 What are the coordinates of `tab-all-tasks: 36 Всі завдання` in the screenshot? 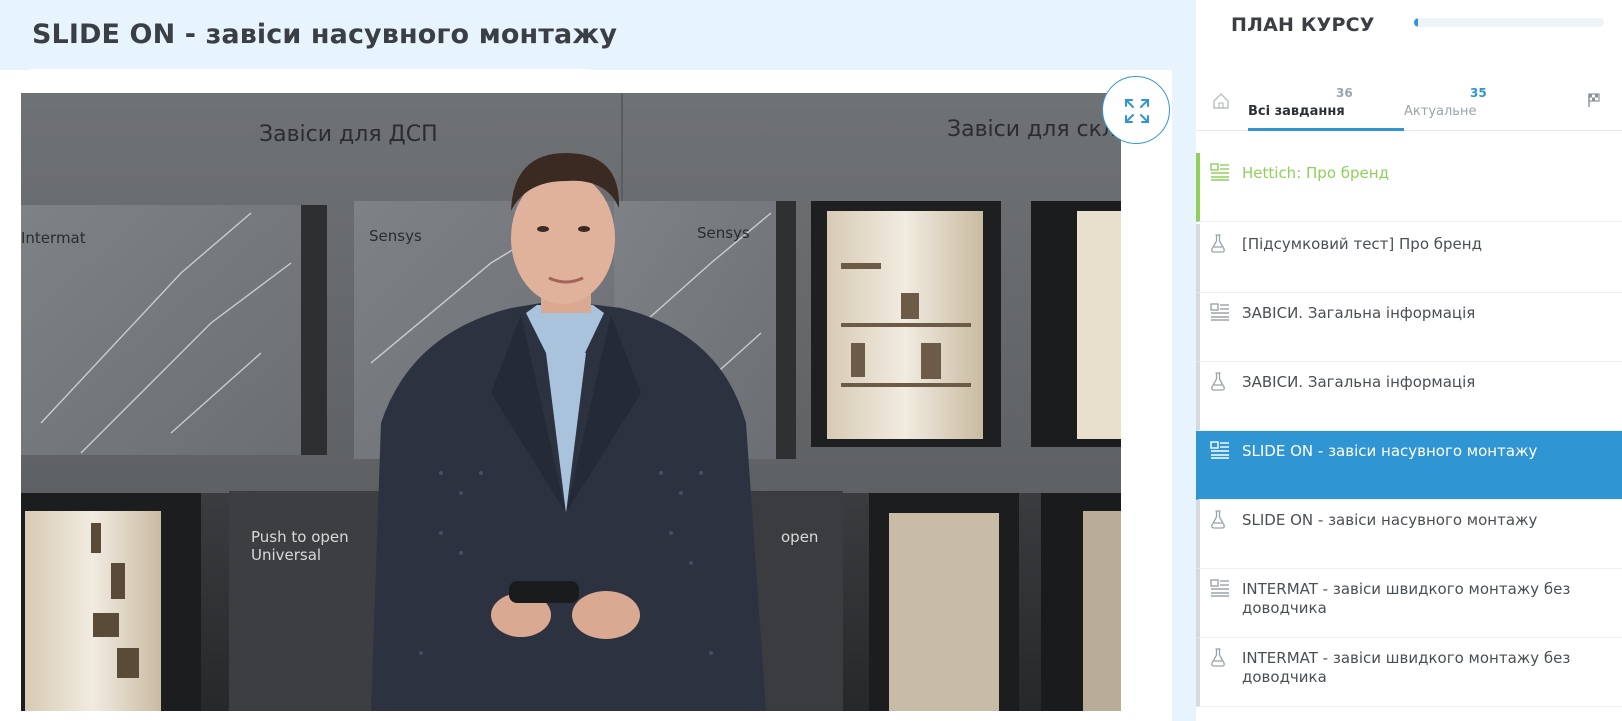 It's located at (1326, 104).